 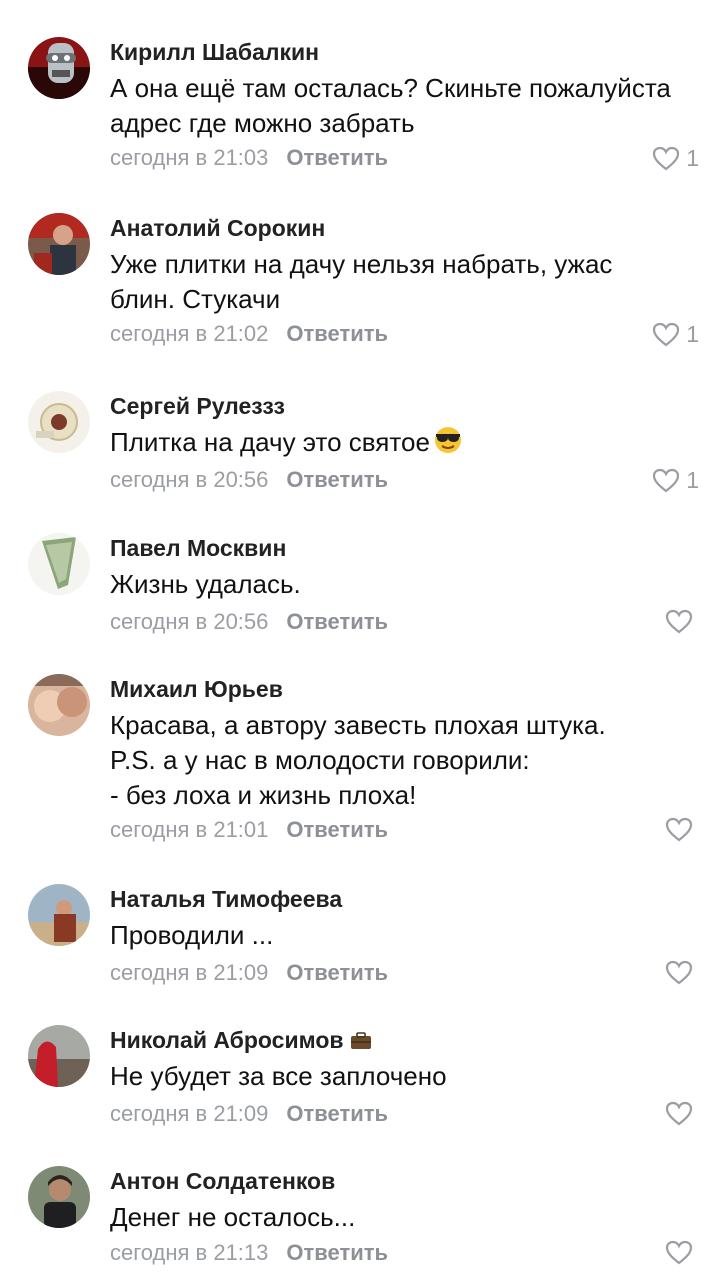 What do you see at coordinates (263, 795) in the screenshot?
I see `comment-line: - без лоха и жизнь плоха!` at bounding box center [263, 795].